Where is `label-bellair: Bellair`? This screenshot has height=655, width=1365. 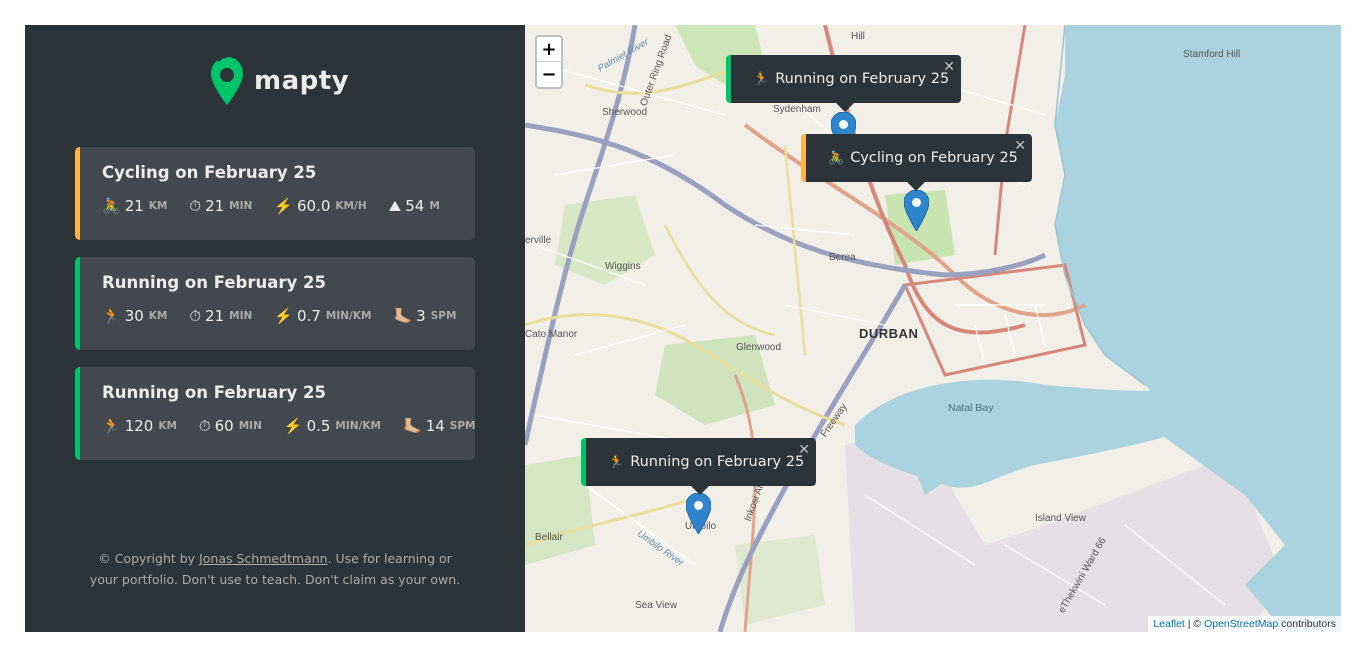
label-bellair: Bellair is located at coordinates (549, 537).